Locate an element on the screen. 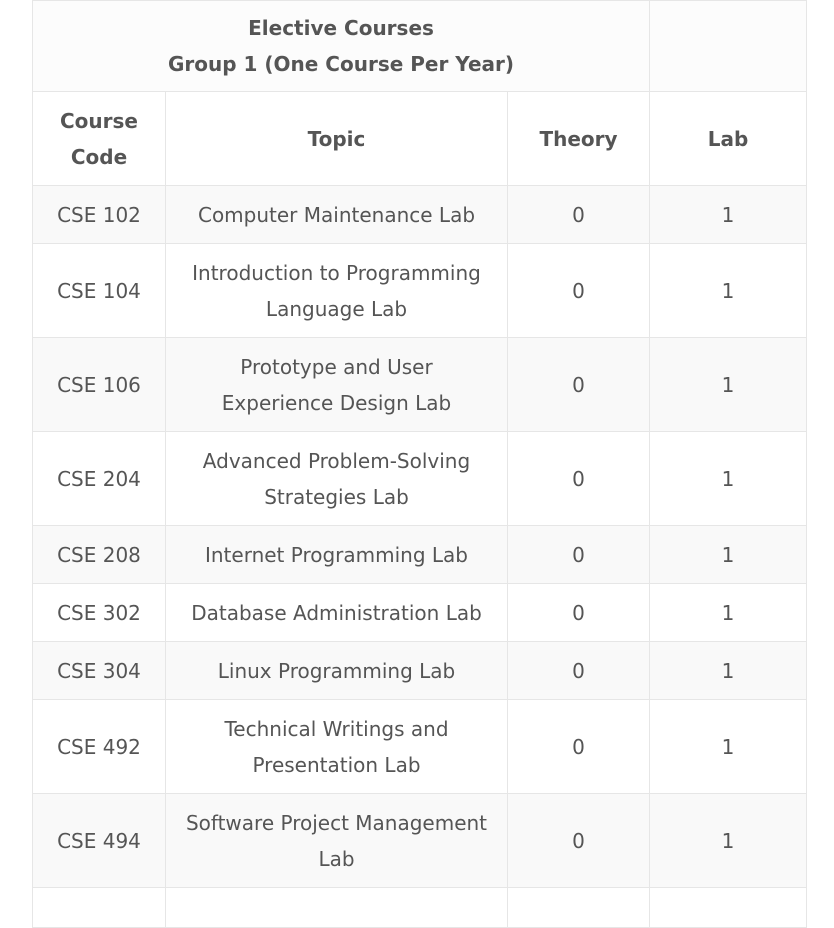 The width and height of the screenshot is (834, 928). column-header-topic: Topic is located at coordinates (336, 138).